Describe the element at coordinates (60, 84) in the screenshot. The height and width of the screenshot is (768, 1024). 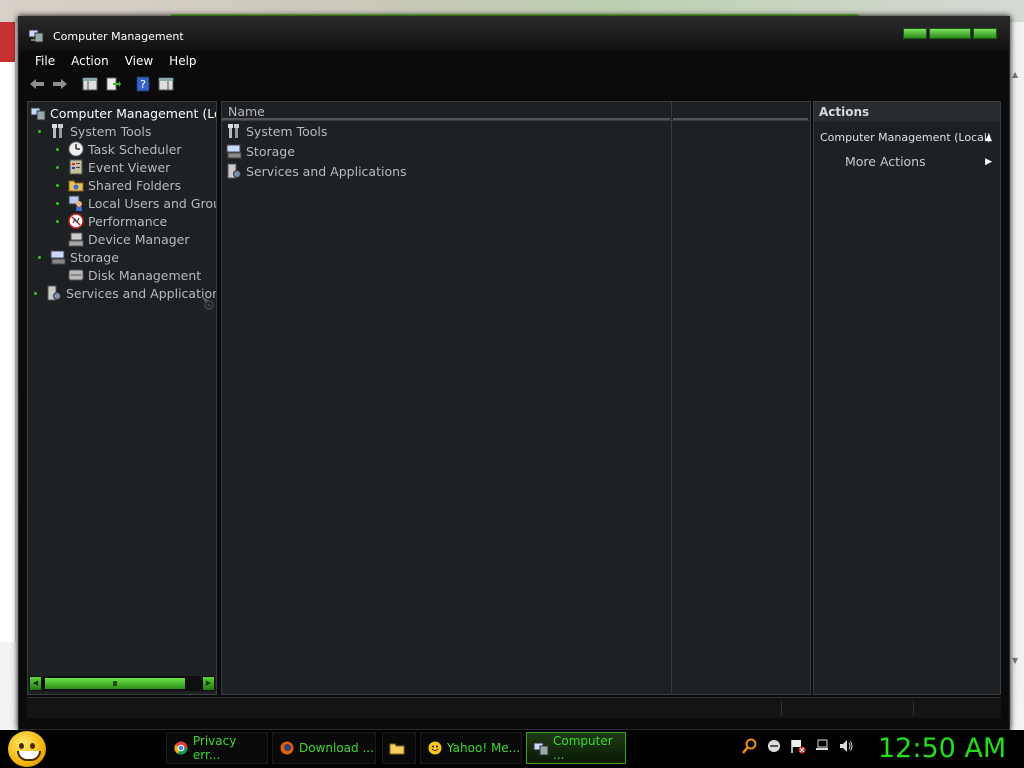
I see `forward-arrow-icon` at that location.